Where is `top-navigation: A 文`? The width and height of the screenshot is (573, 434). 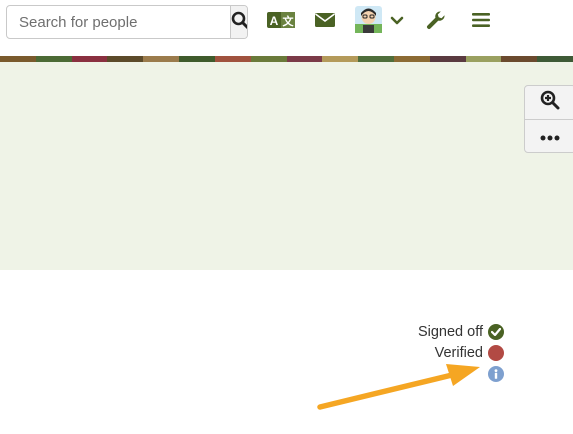
top-navigation: A 文 is located at coordinates (286, 28).